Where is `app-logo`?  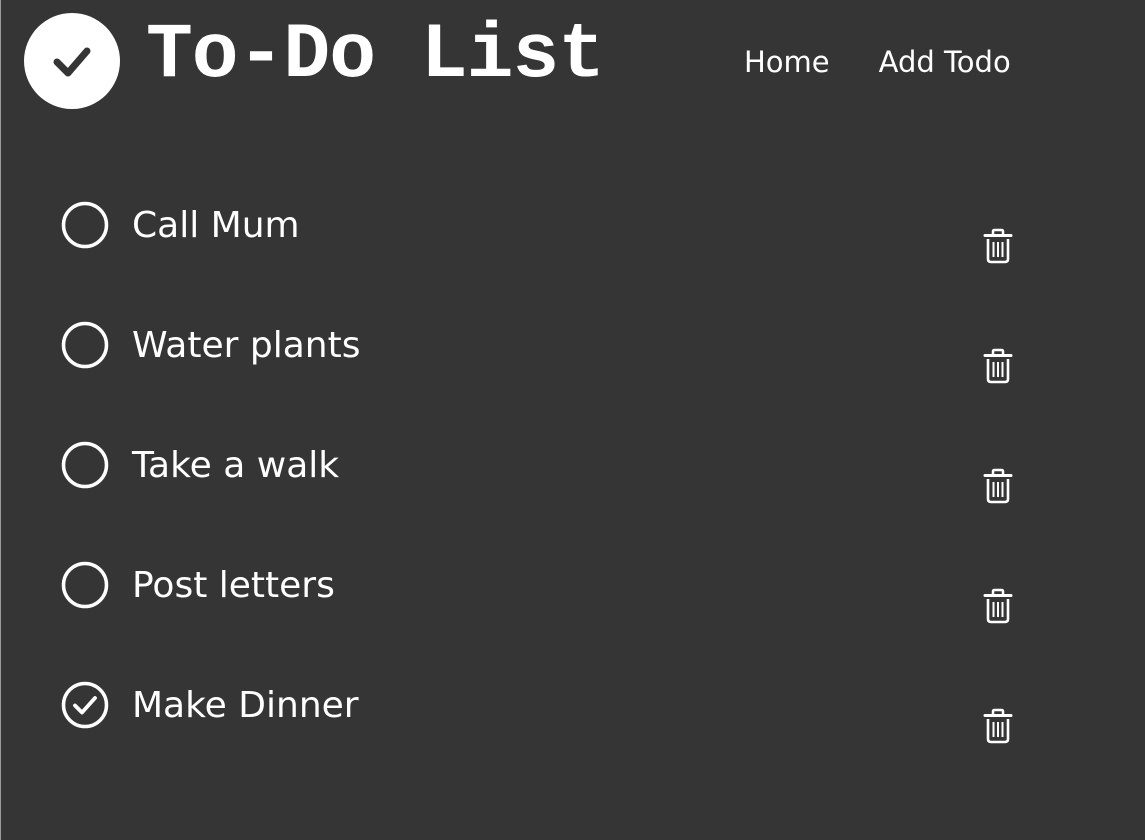 app-logo is located at coordinates (72, 61).